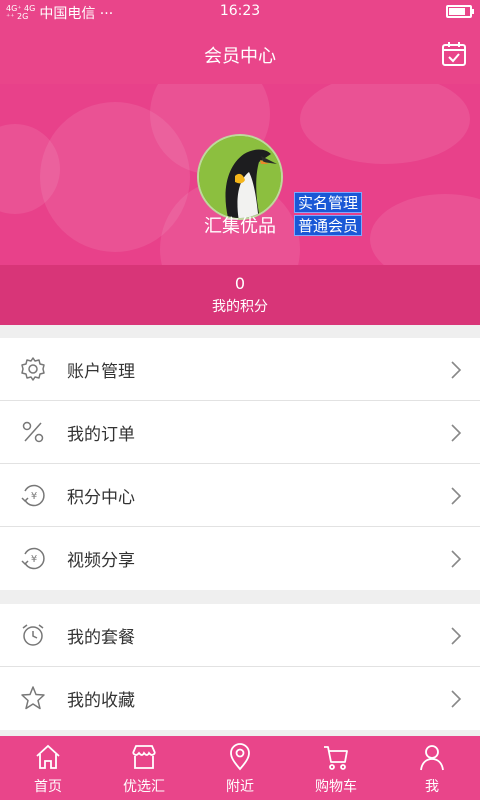 The height and width of the screenshot is (800, 480). What do you see at coordinates (240, 698) in the screenshot?
I see `menu-item-favorites: 我的收藏` at bounding box center [240, 698].